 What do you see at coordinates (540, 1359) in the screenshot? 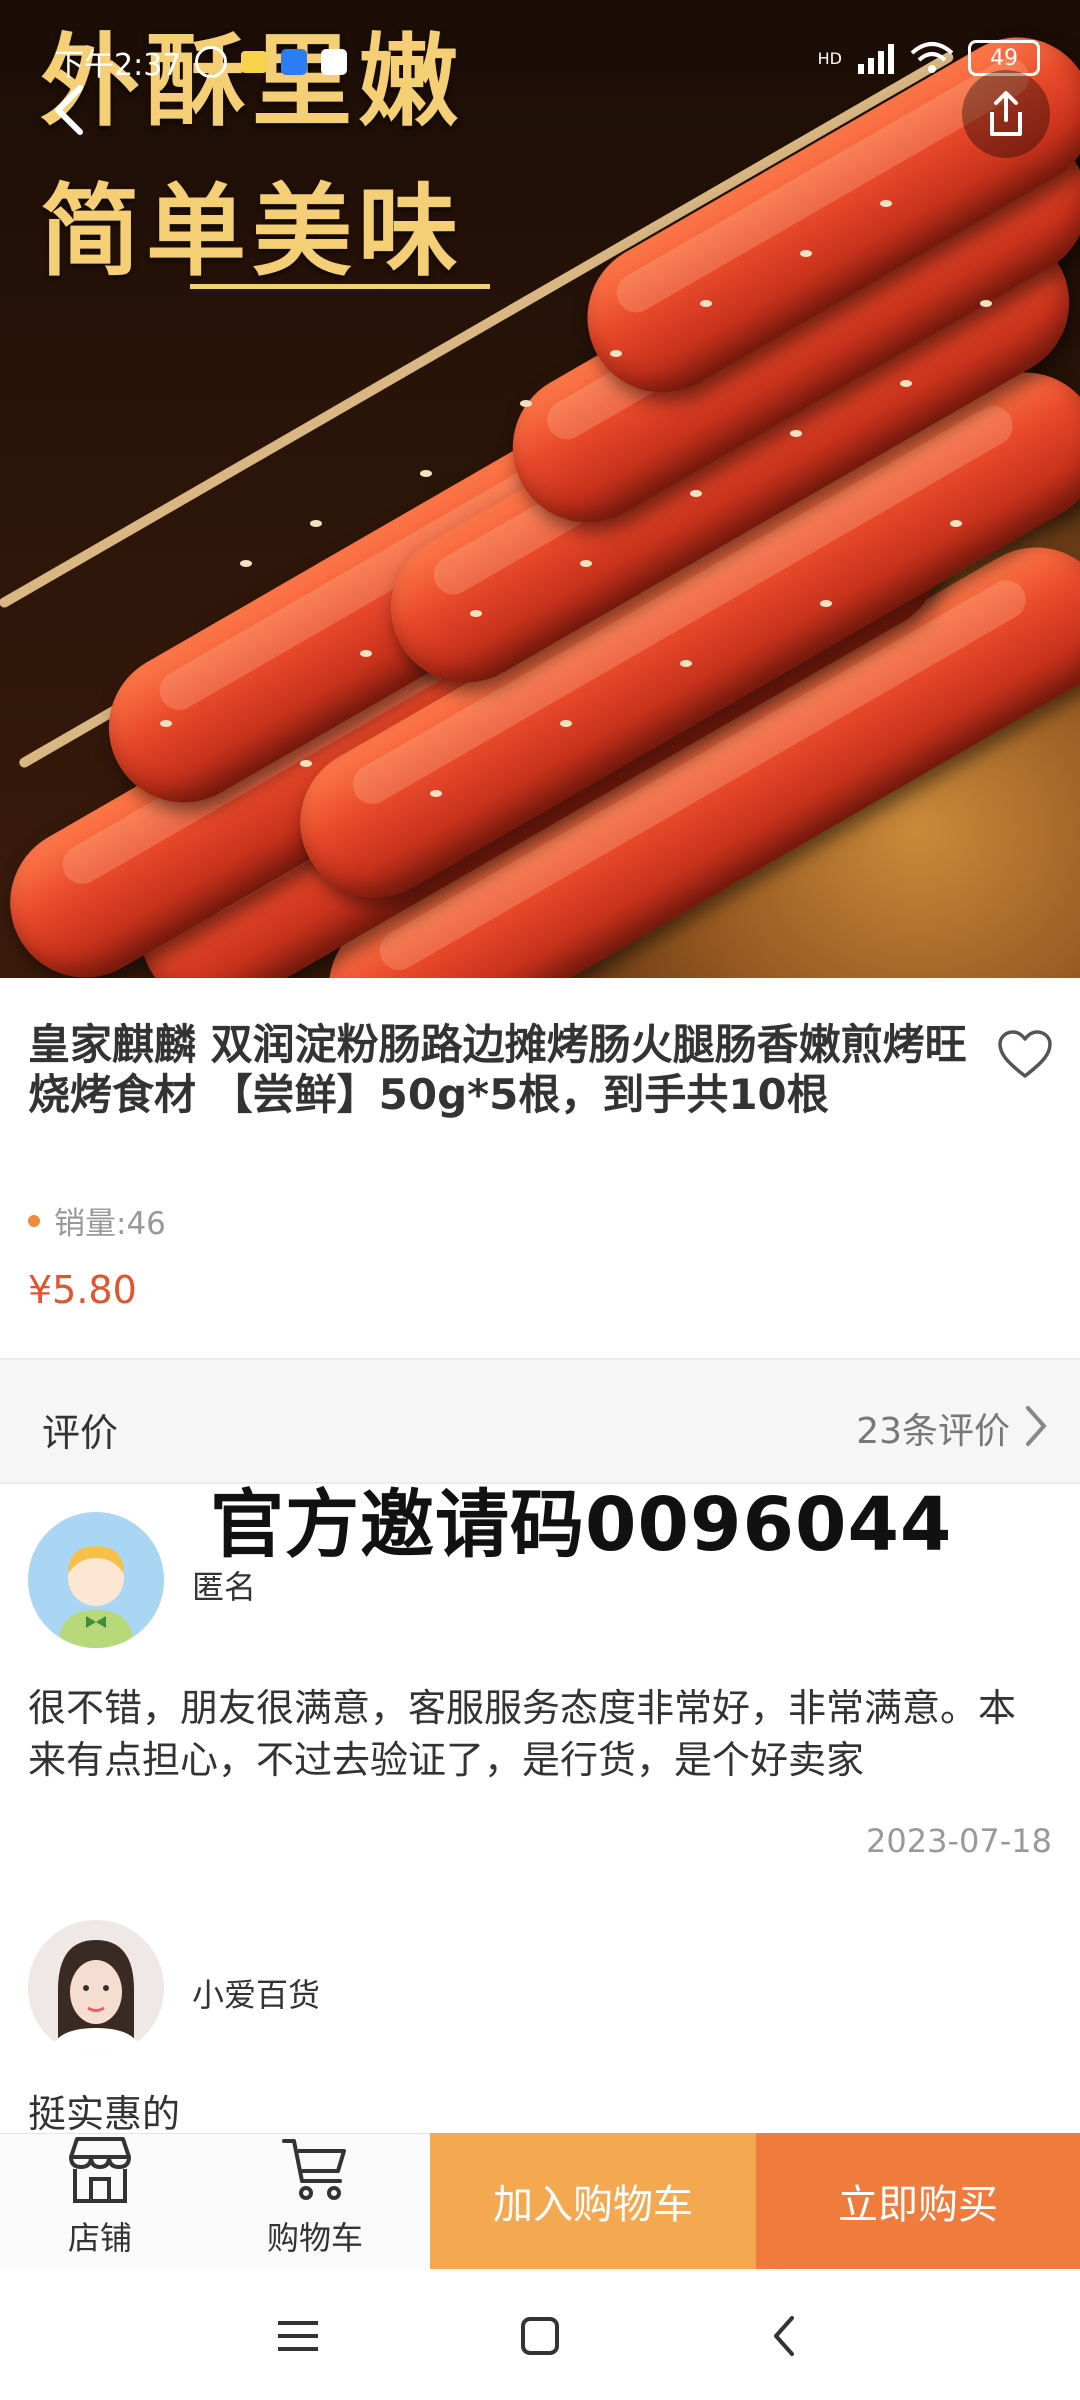
I see `divider` at bounding box center [540, 1359].